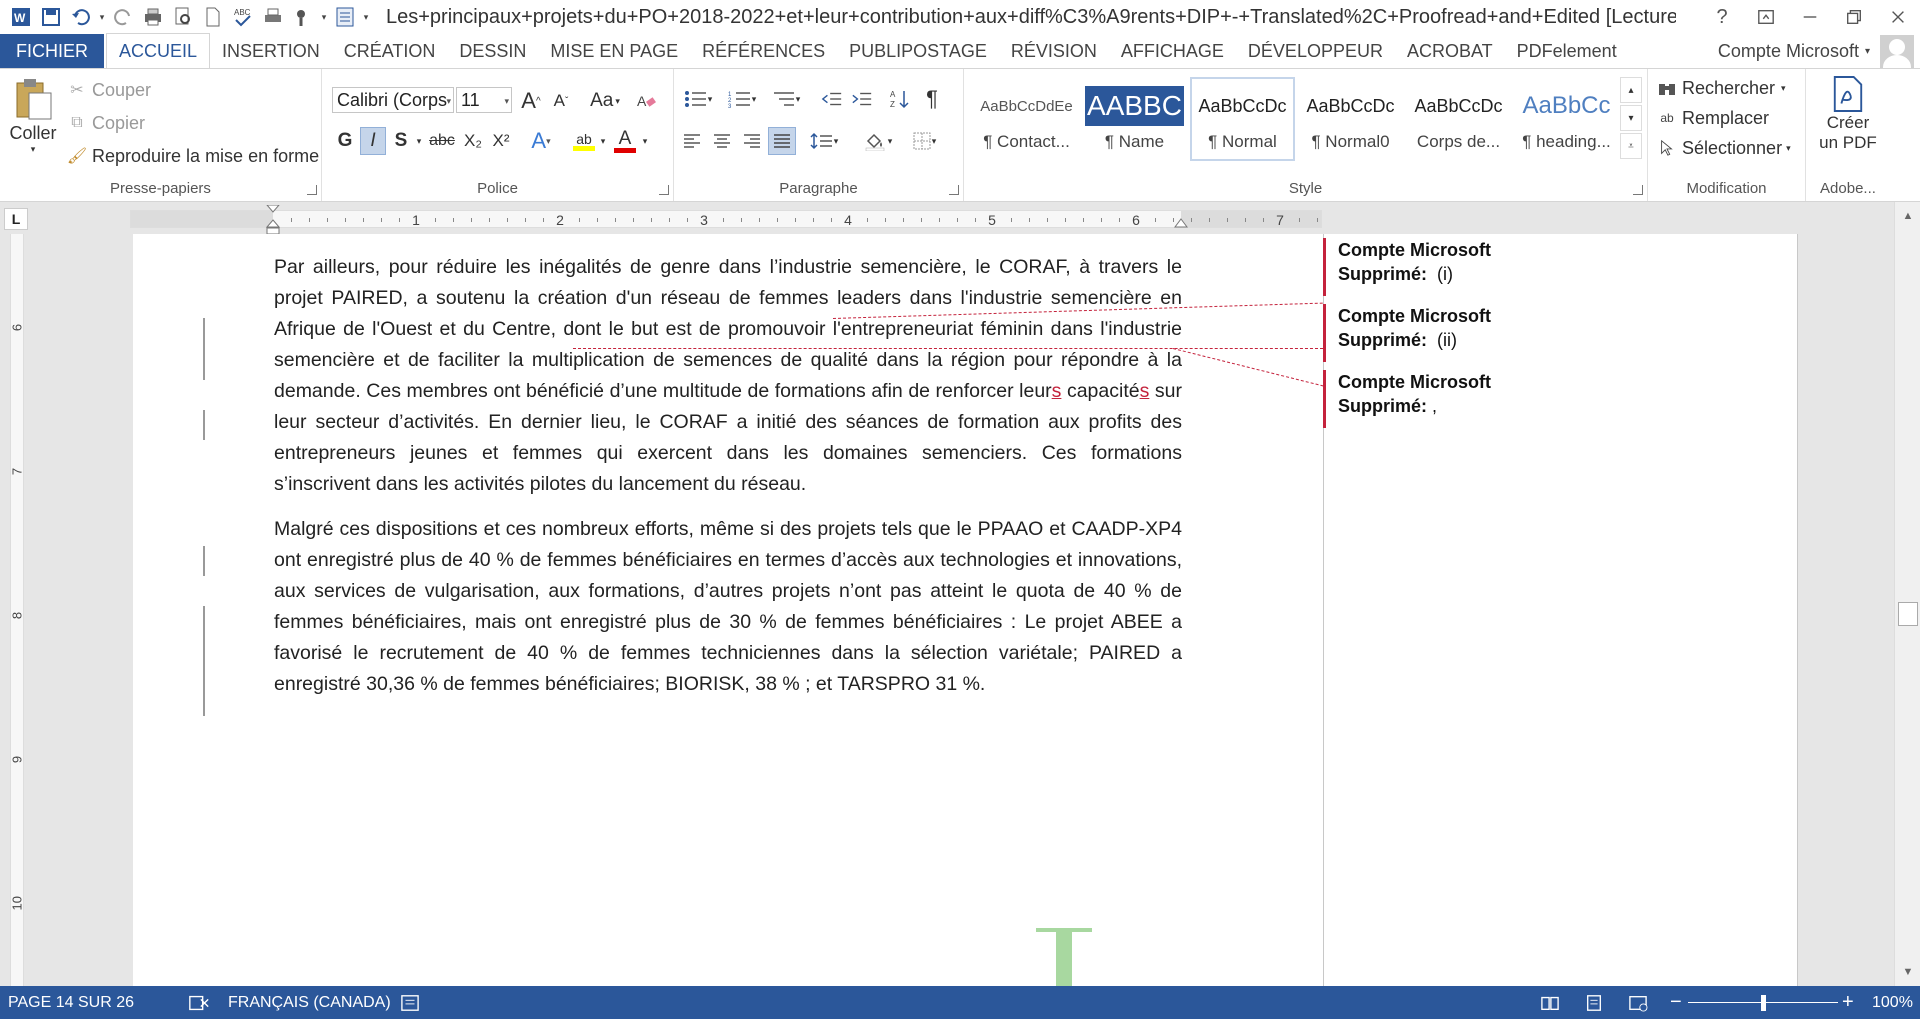  What do you see at coordinates (1473, 333) in the screenshot?
I see `revision-balloon: Compte Microsoft Supprimé: (ii)` at bounding box center [1473, 333].